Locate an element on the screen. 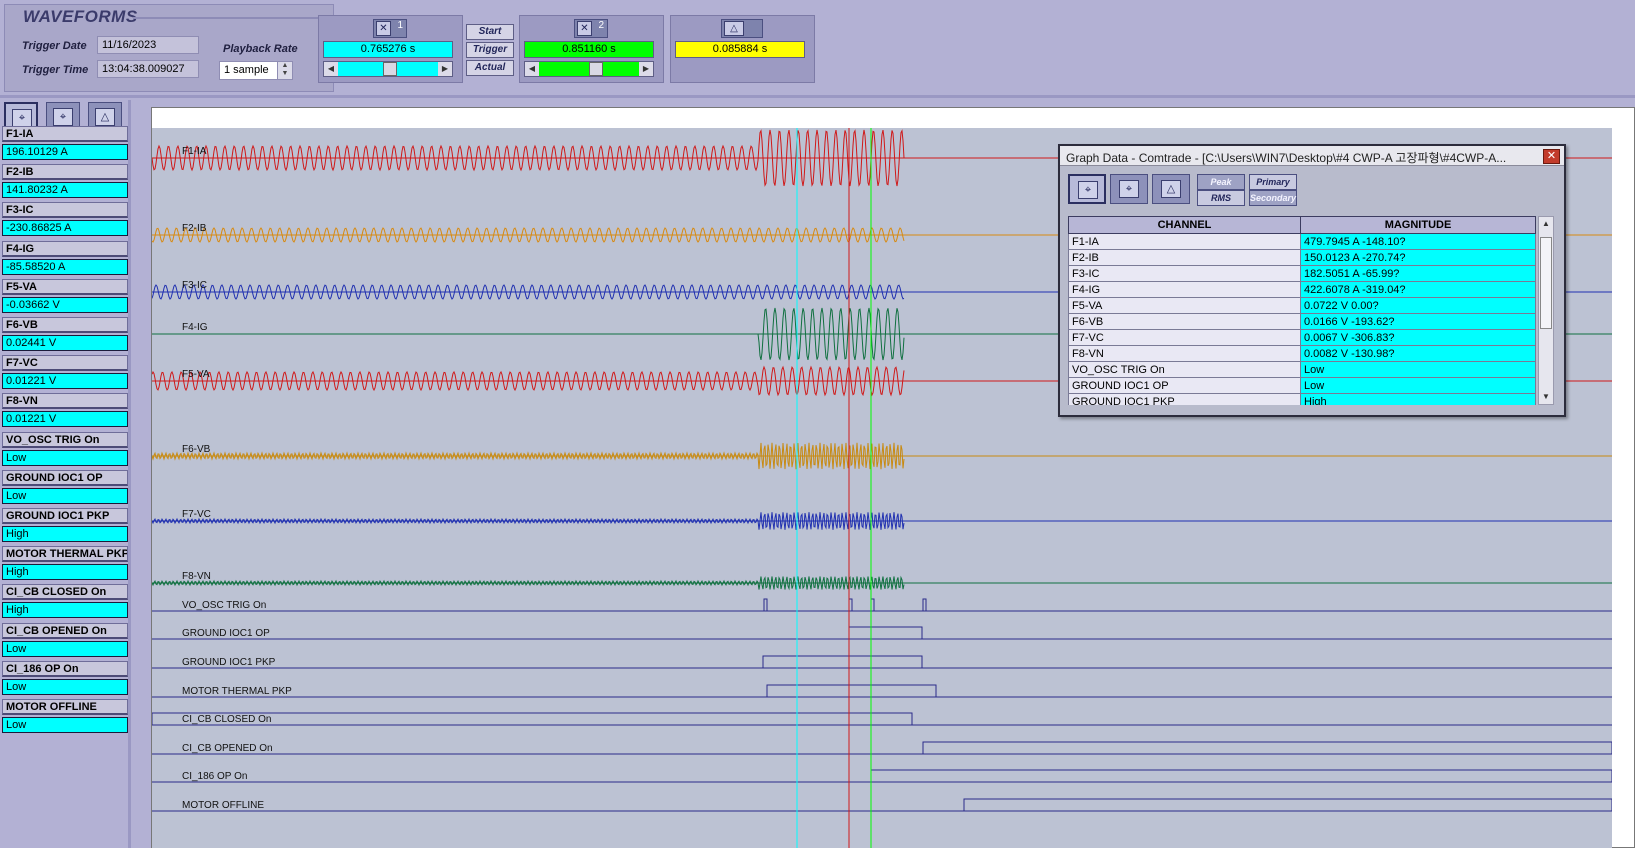  channel-name: F6-VB is located at coordinates (65, 325).